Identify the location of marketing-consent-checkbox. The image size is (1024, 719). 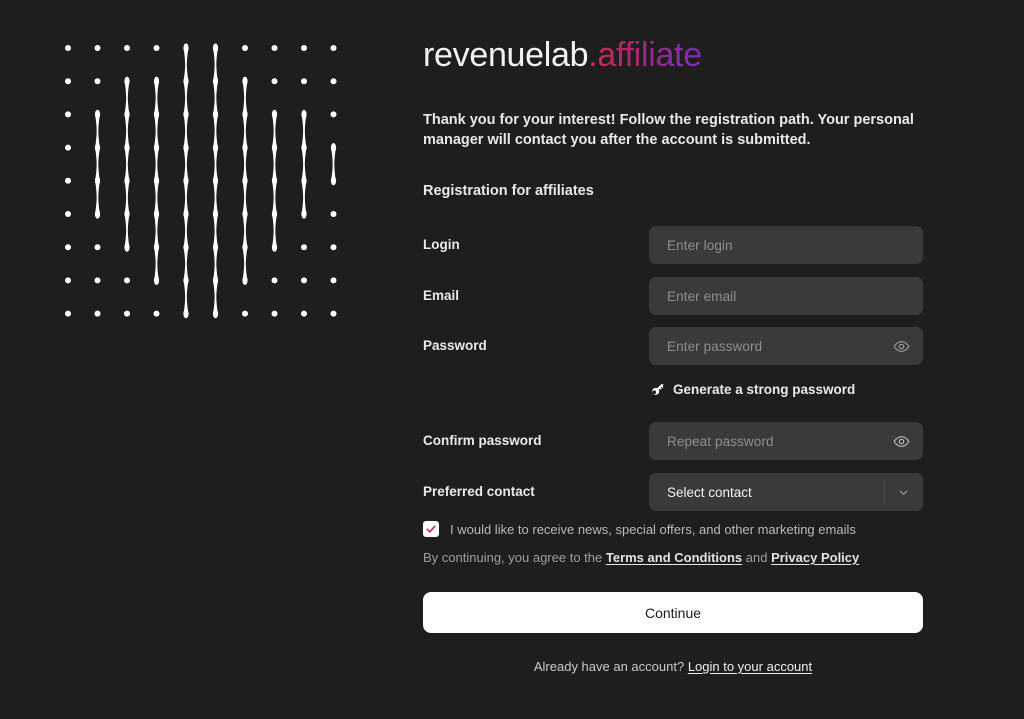
(431, 529).